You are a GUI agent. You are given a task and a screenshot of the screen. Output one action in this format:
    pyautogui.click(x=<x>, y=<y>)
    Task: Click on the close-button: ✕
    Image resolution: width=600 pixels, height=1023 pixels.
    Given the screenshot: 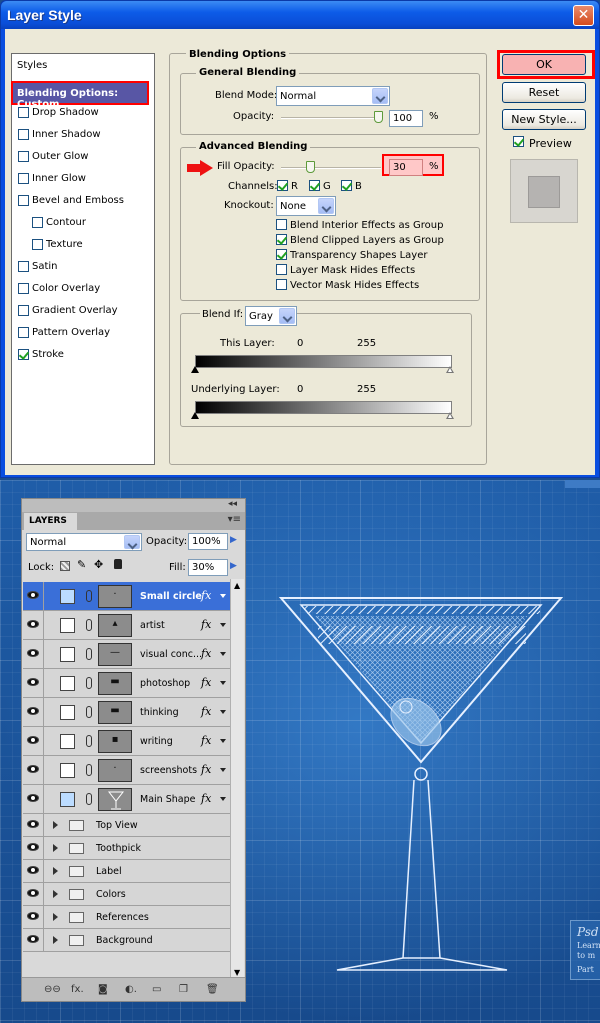 What is the action you would take?
    pyautogui.click(x=583, y=15)
    